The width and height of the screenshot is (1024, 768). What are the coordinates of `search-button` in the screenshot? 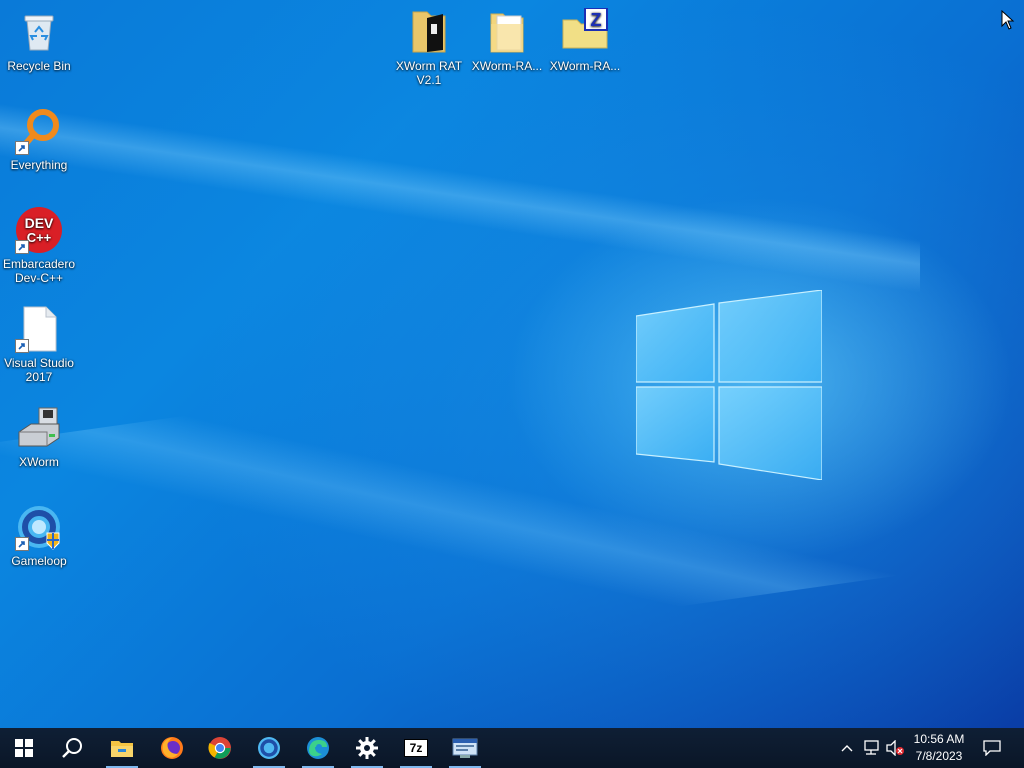 It's located at (72, 748).